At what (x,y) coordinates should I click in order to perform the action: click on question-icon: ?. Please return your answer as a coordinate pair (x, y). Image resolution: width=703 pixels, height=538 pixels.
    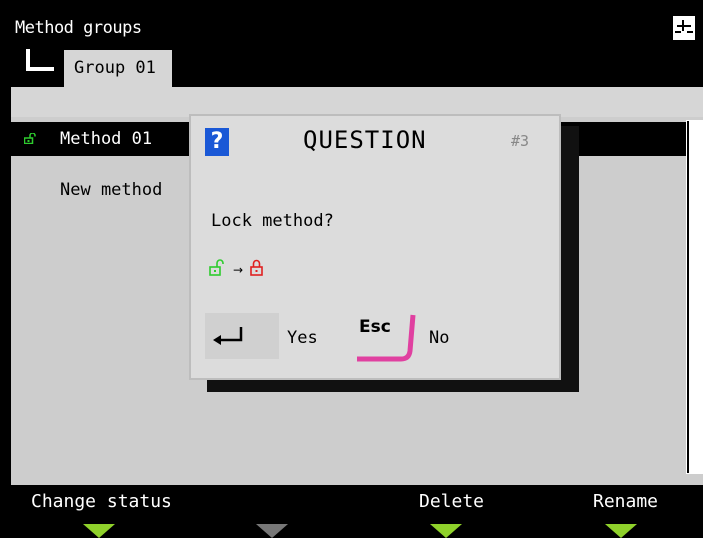
    Looking at the image, I should click on (217, 142).